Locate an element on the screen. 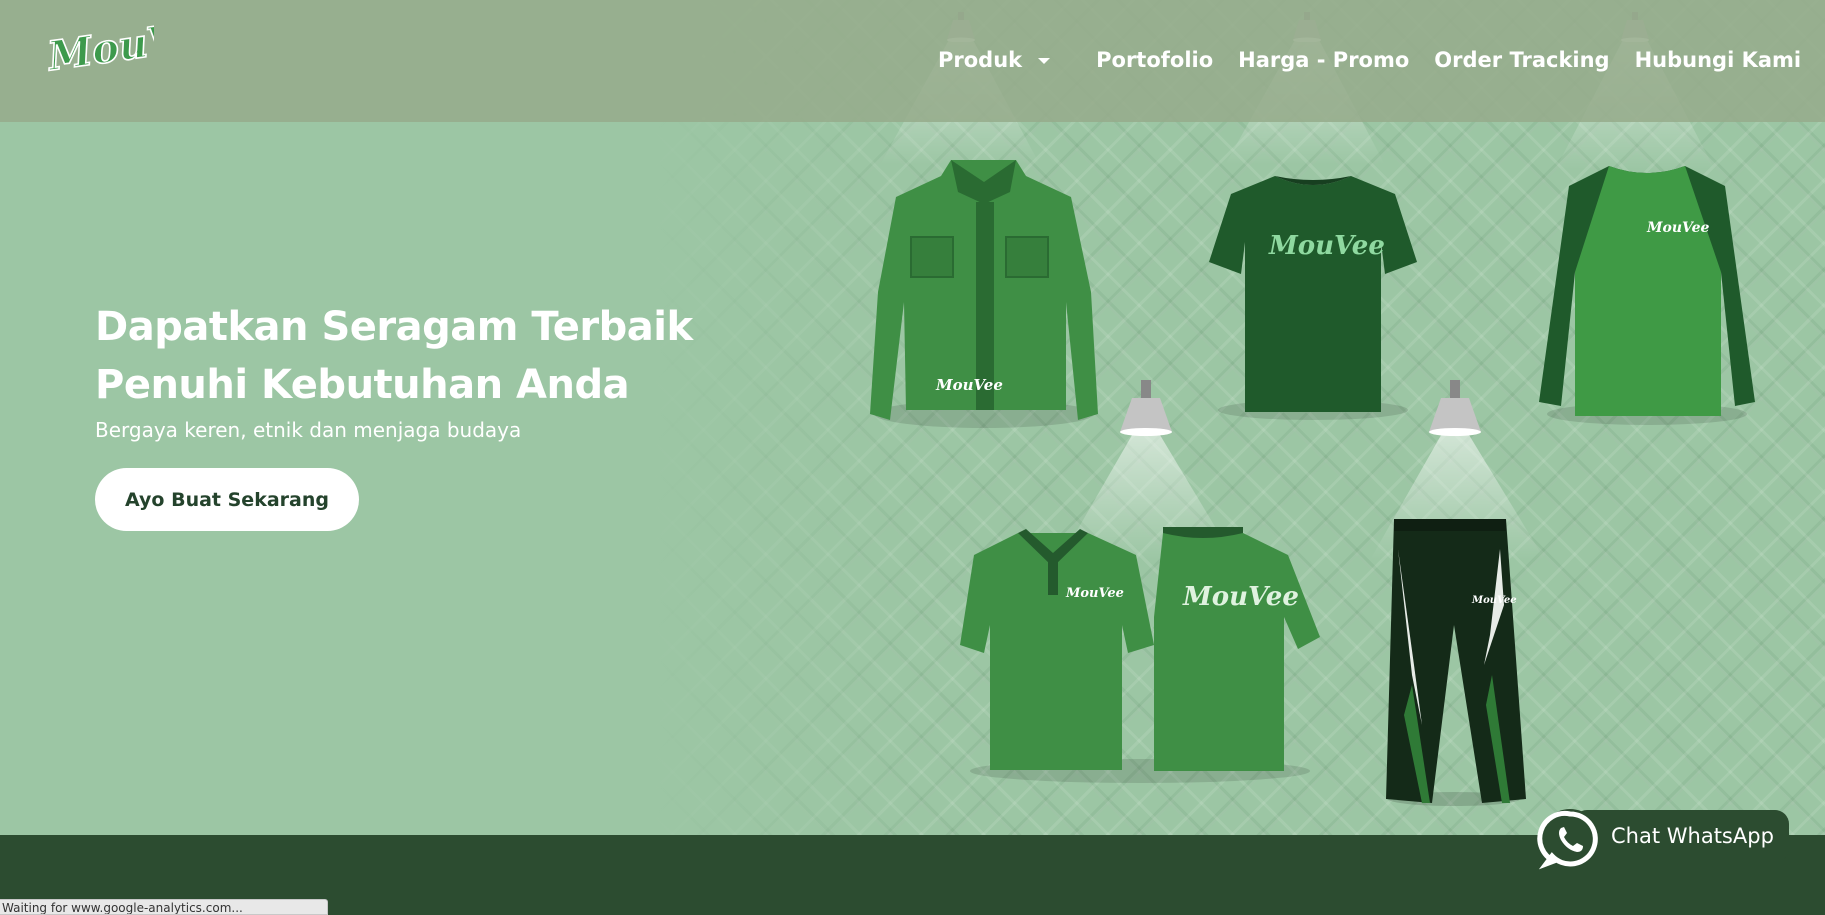  hero-headline-line1: Dapatkan Seragam Terbaik is located at coordinates (394, 327).